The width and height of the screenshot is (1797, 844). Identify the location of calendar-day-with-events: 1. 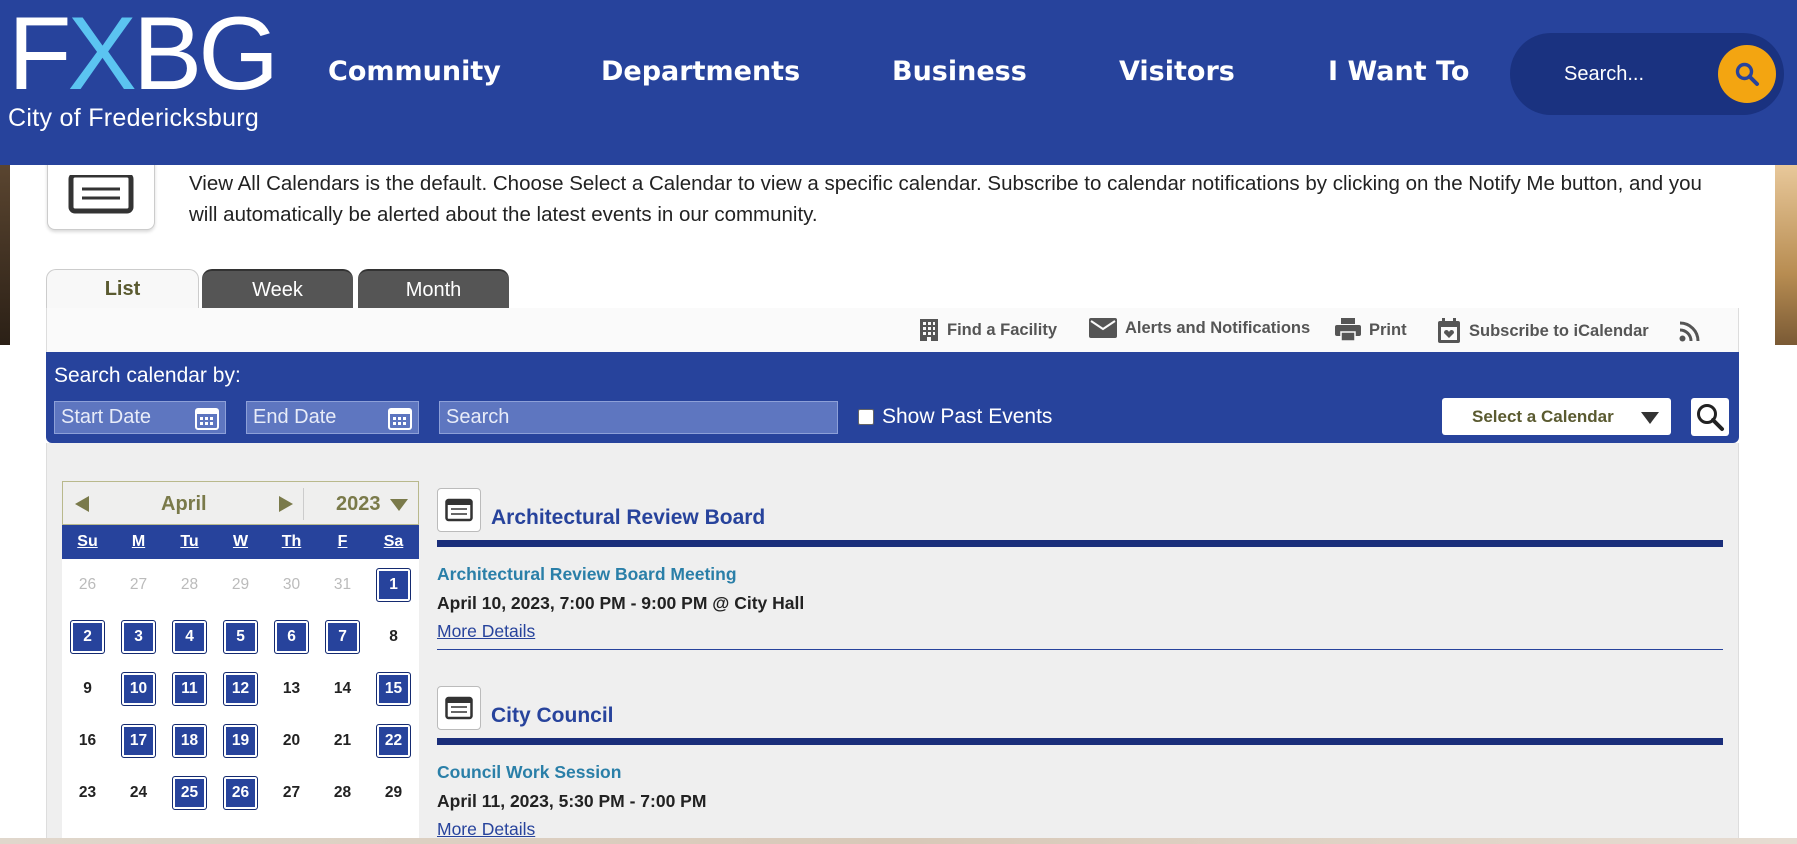
(393, 585).